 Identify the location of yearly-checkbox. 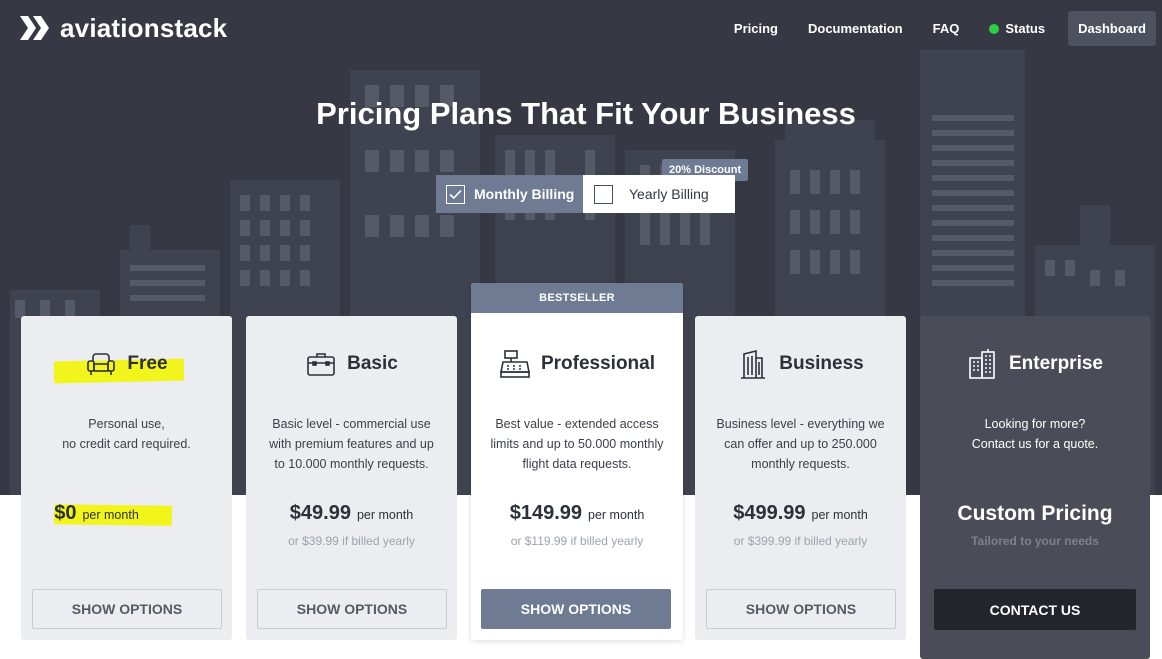
(603, 194).